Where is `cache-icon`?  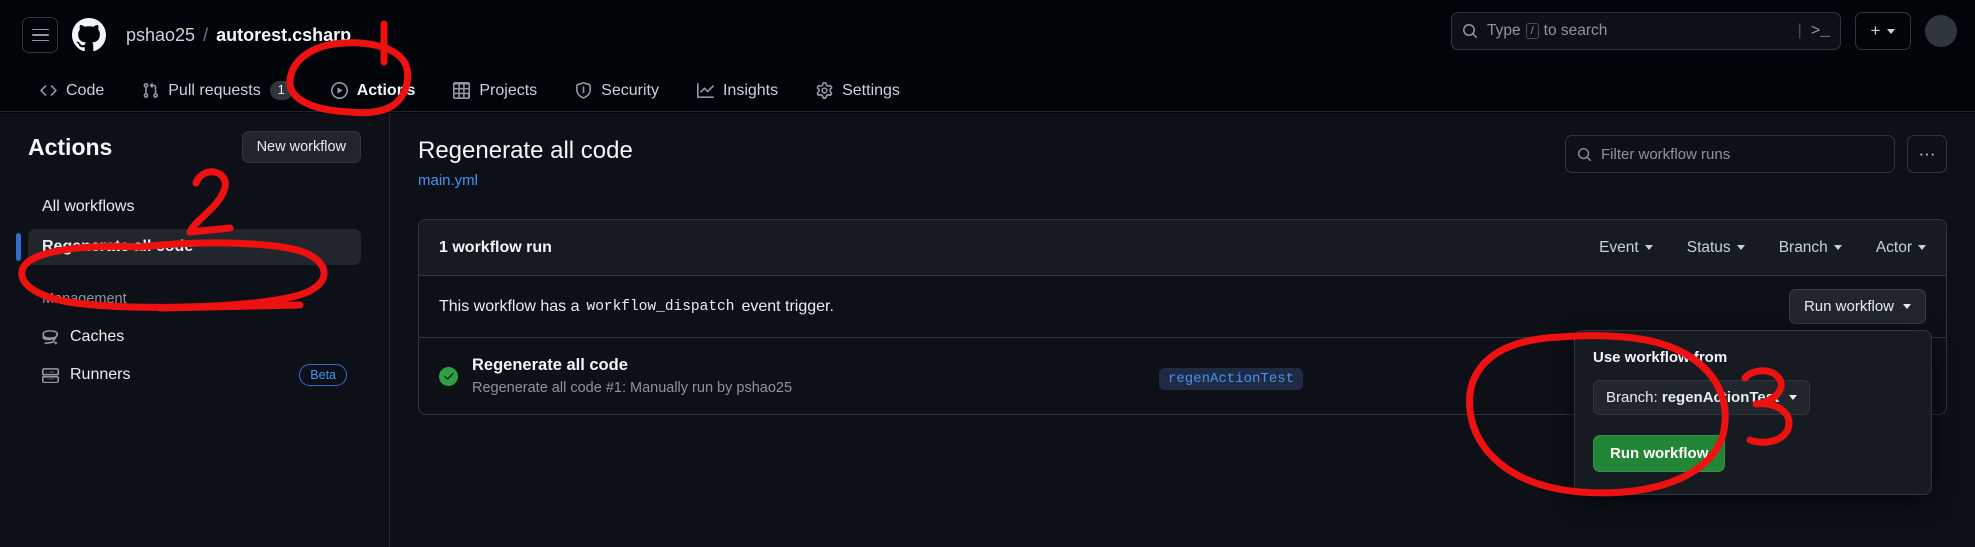
cache-icon is located at coordinates (50, 337).